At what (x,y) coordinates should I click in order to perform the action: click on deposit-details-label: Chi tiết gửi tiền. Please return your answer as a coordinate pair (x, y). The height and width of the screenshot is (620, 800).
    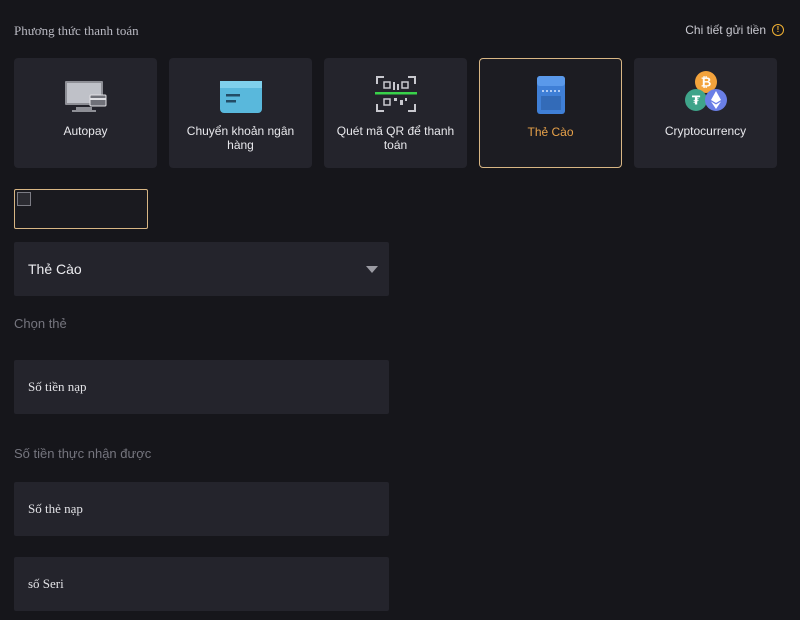
    Looking at the image, I should click on (725, 30).